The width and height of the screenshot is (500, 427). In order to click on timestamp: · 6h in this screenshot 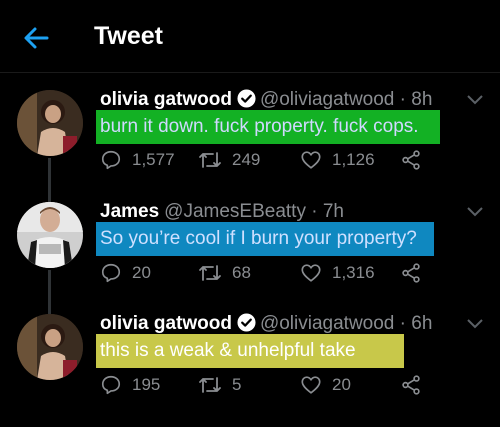, I will do `click(413, 323)`.